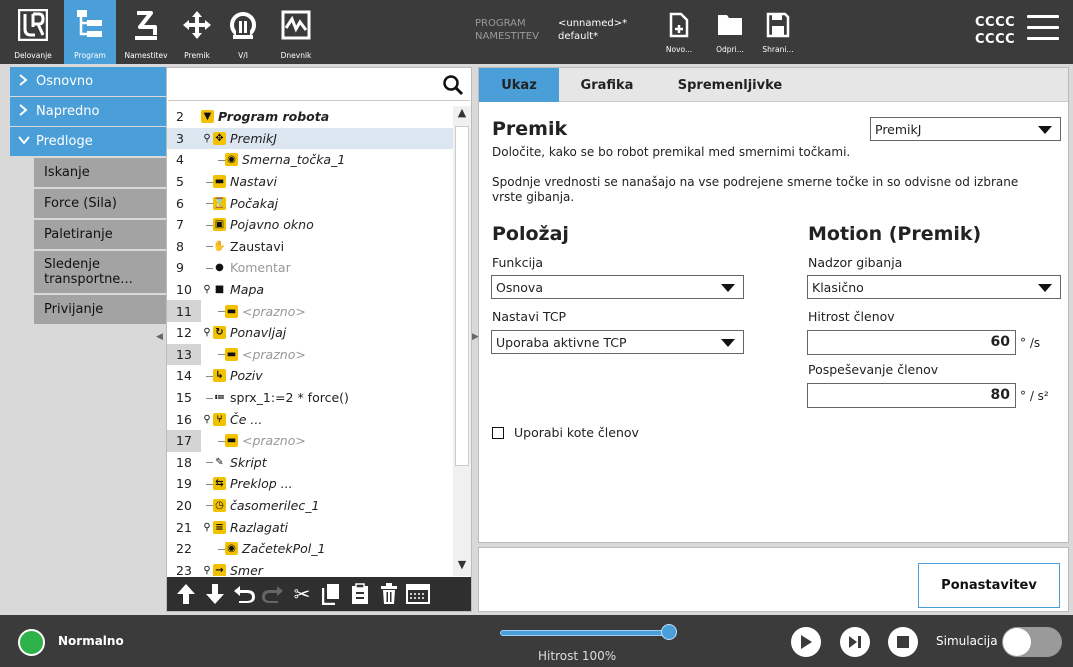 This screenshot has width=1073, height=667. What do you see at coordinates (219, 462) in the screenshot?
I see `script-icon: ✎` at bounding box center [219, 462].